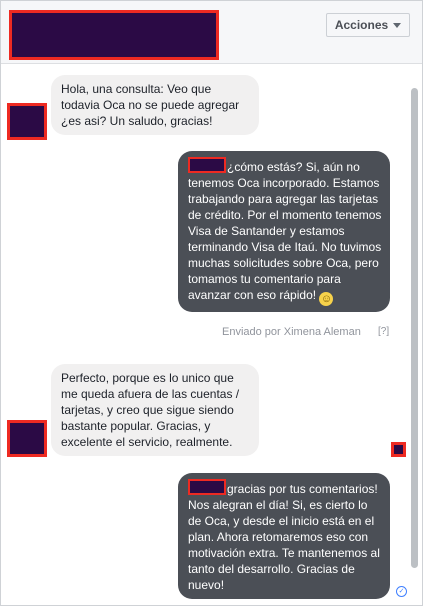 The image size is (423, 606). What do you see at coordinates (361, 25) in the screenshot?
I see `actions-button-label: Acciones` at bounding box center [361, 25].